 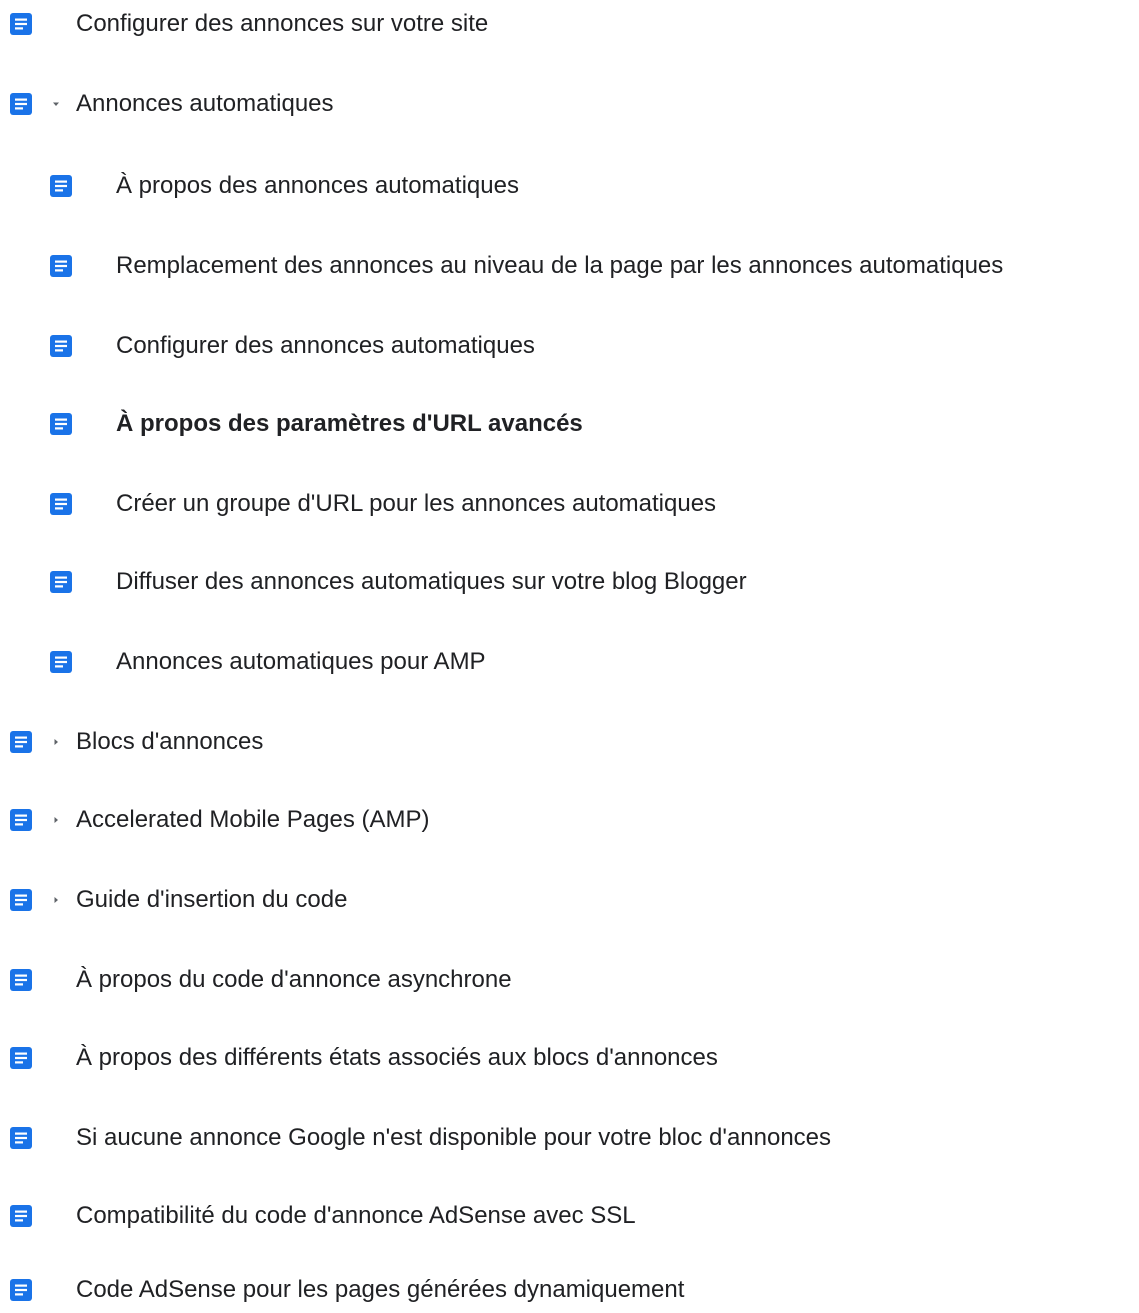 What do you see at coordinates (212, 899) in the screenshot?
I see `nav-item-label: Guide d'insertion du code` at bounding box center [212, 899].